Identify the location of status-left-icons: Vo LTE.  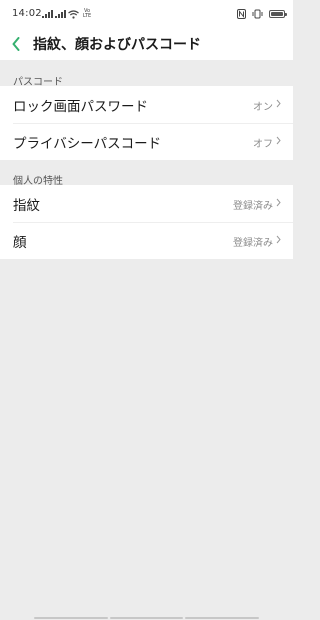
(67, 14).